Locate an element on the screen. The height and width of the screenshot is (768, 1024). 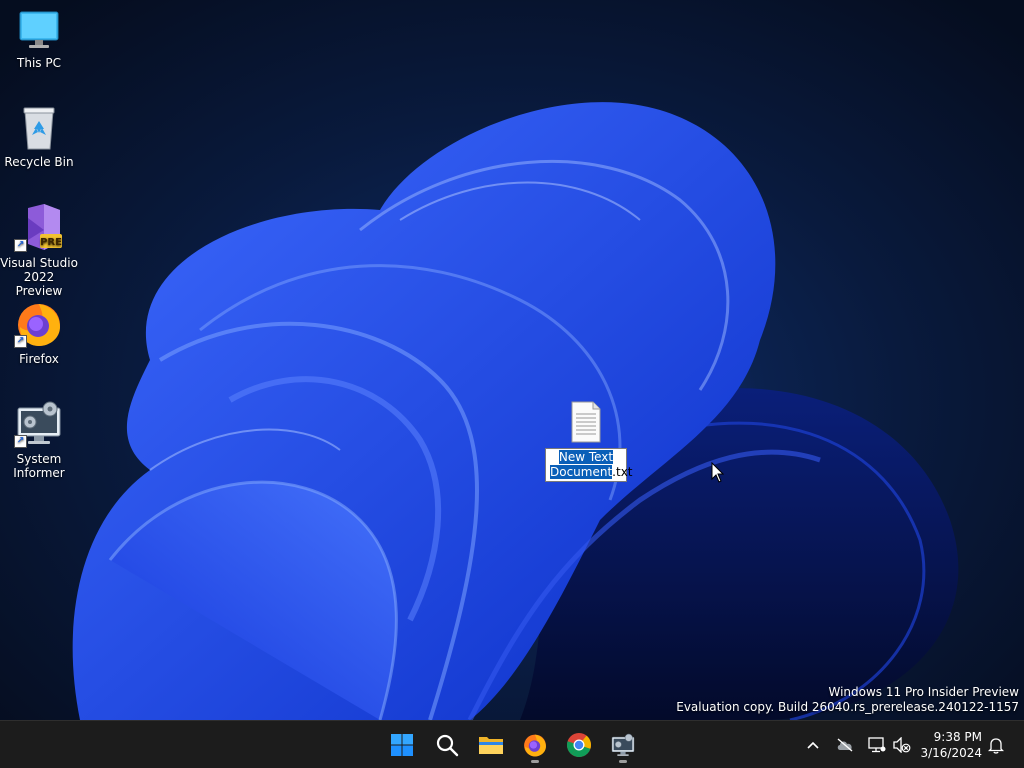
firefox-taskbar-button is located at coordinates (535, 745).